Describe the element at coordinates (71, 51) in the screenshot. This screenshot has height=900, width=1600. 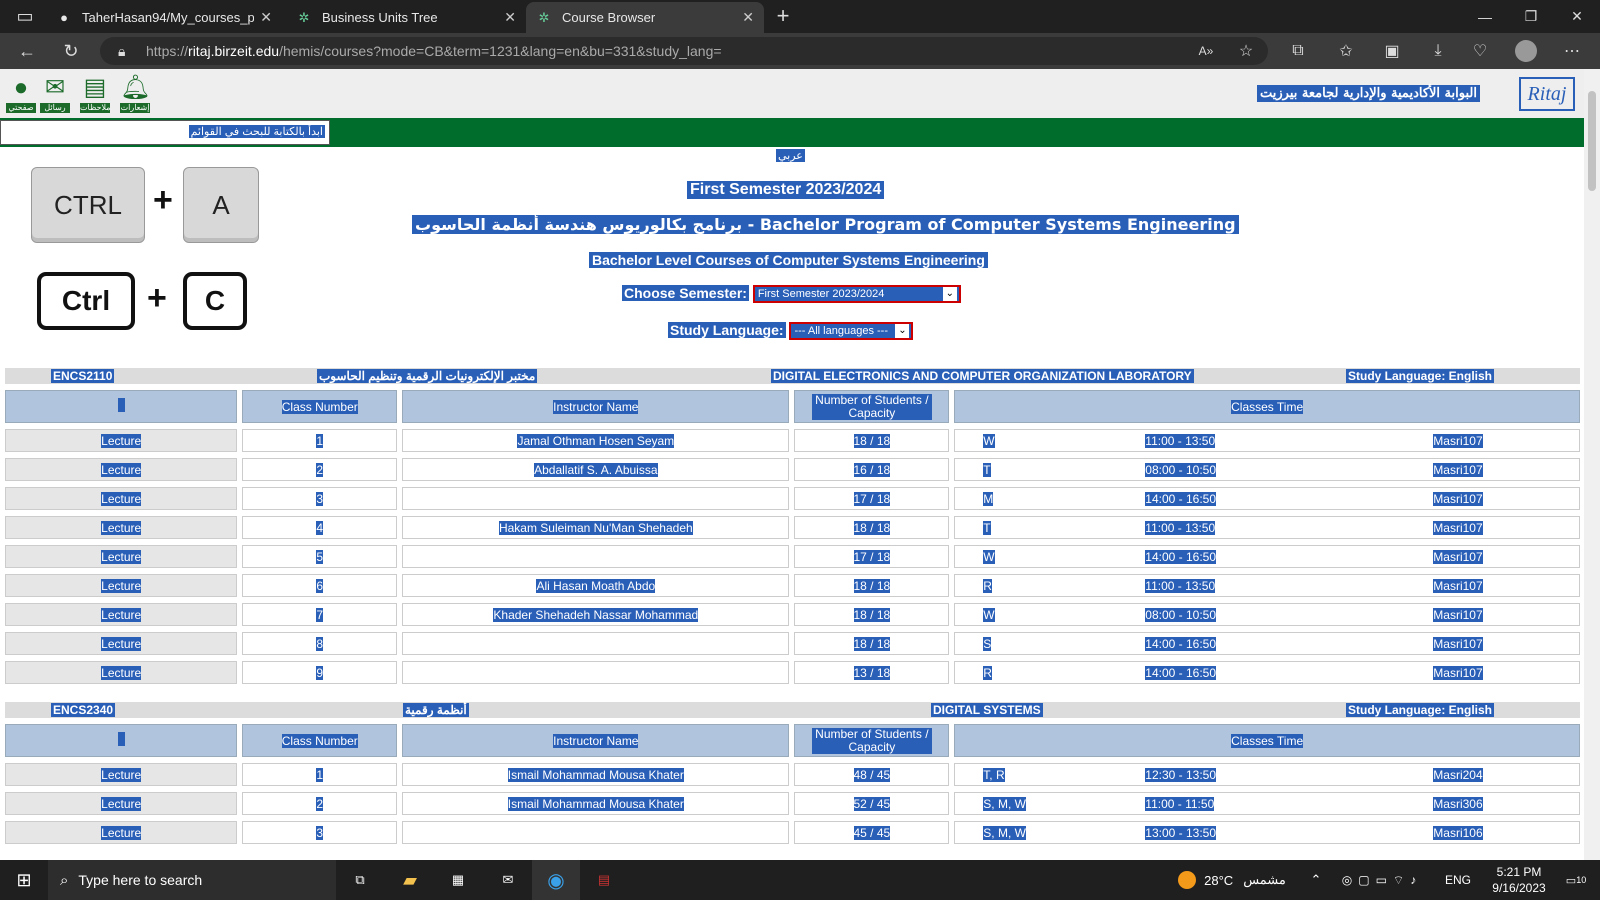
I see `reload-icon: ↻` at that location.